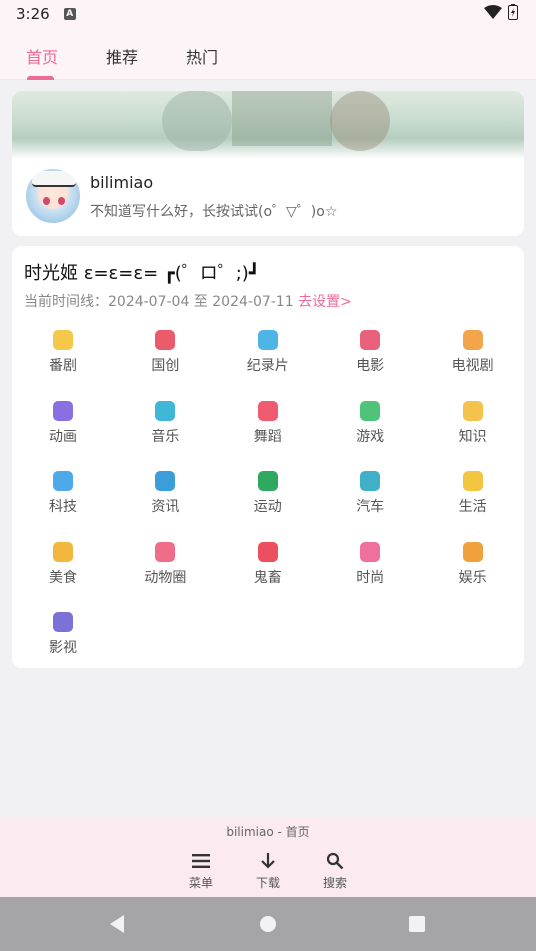 The width and height of the screenshot is (536, 951). What do you see at coordinates (122, 182) in the screenshot?
I see `username: bilimiao` at bounding box center [122, 182].